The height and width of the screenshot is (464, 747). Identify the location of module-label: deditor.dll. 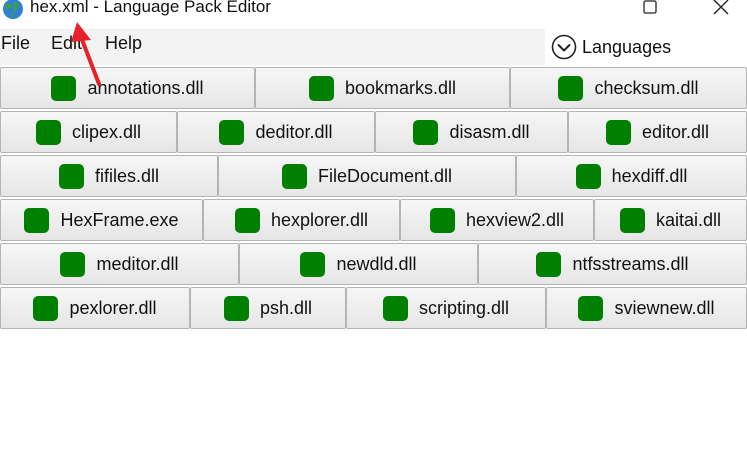
(294, 131).